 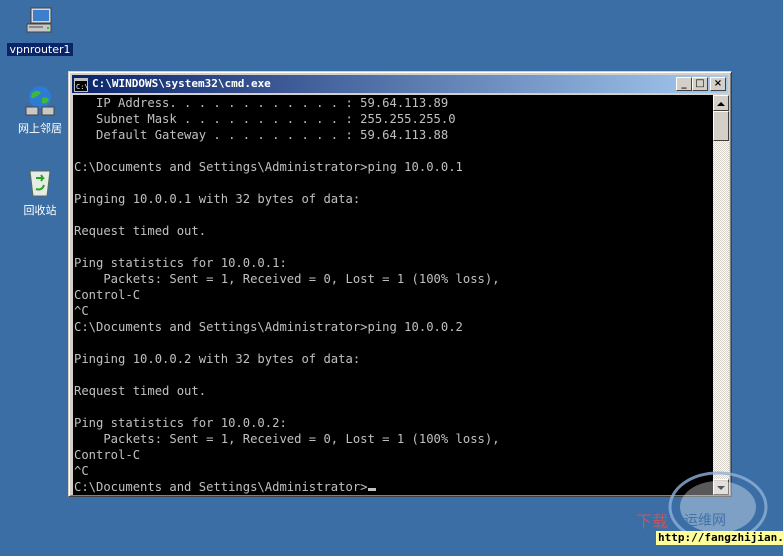 I want to click on cmd-icon: C:\, so click(x=81, y=84).